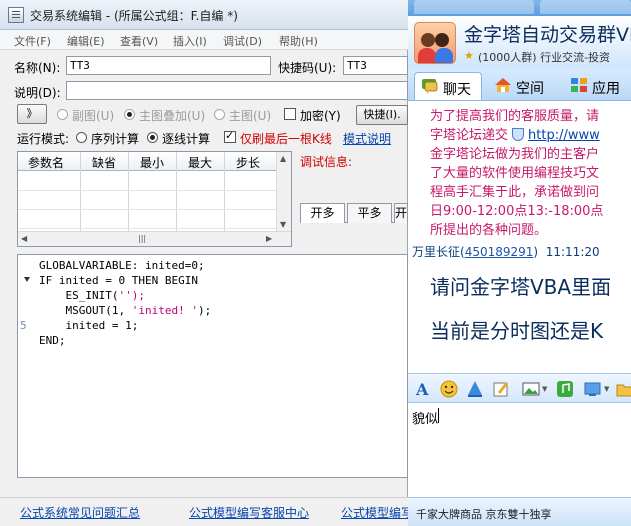 The height and width of the screenshot is (526, 631). I want to click on mode-help-link: 模式说明, so click(367, 138).